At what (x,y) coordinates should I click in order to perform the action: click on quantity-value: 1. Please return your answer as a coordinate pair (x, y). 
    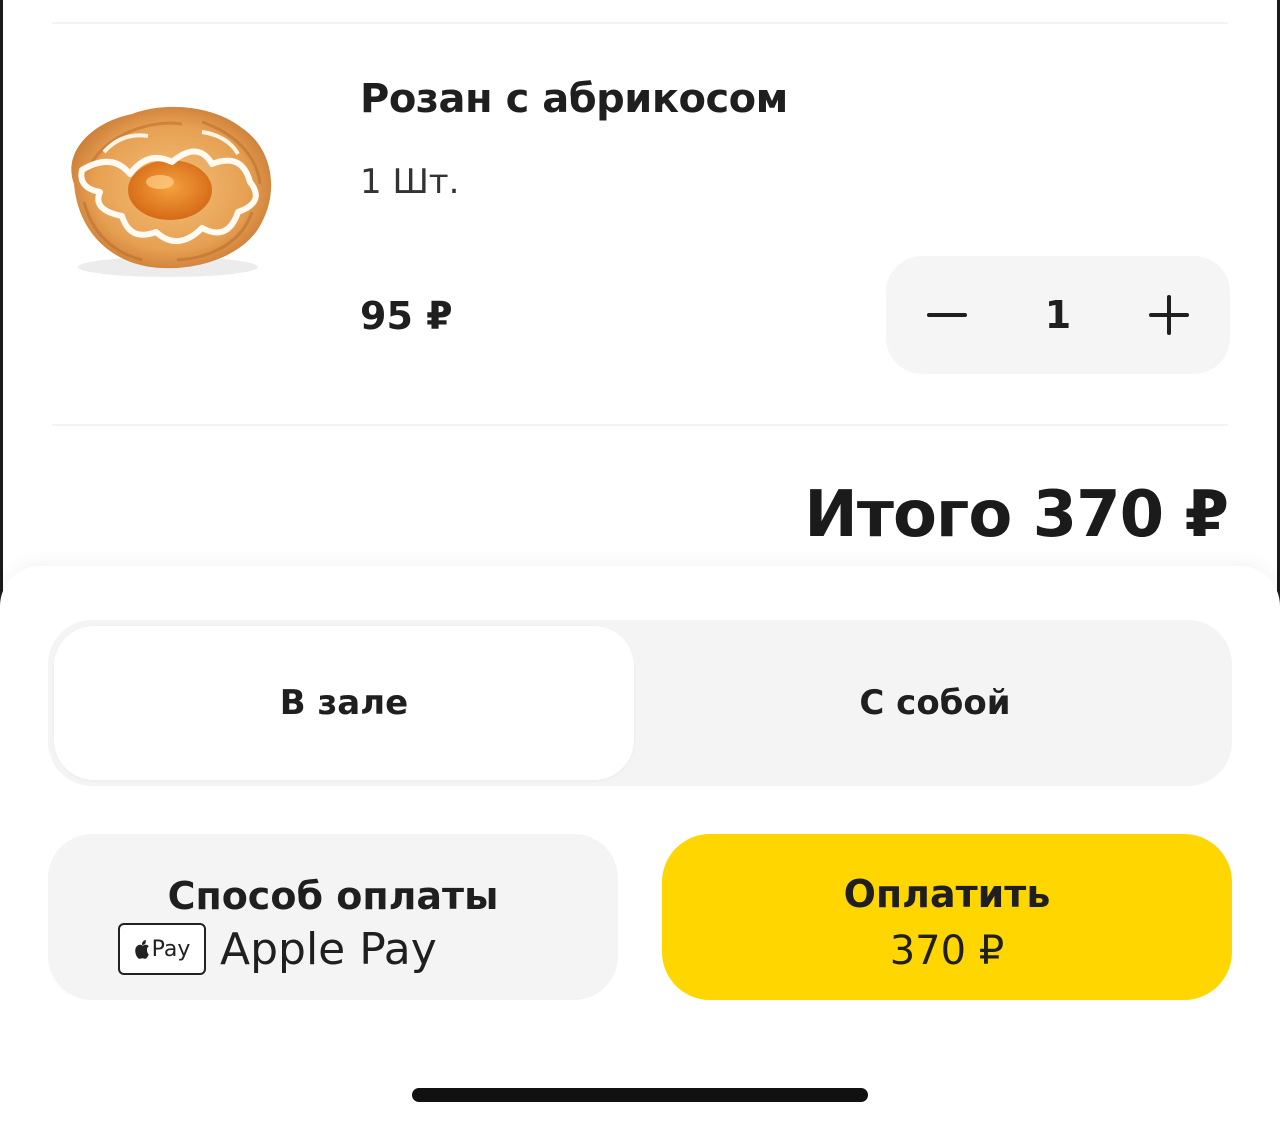
    Looking at the image, I should click on (1058, 315).